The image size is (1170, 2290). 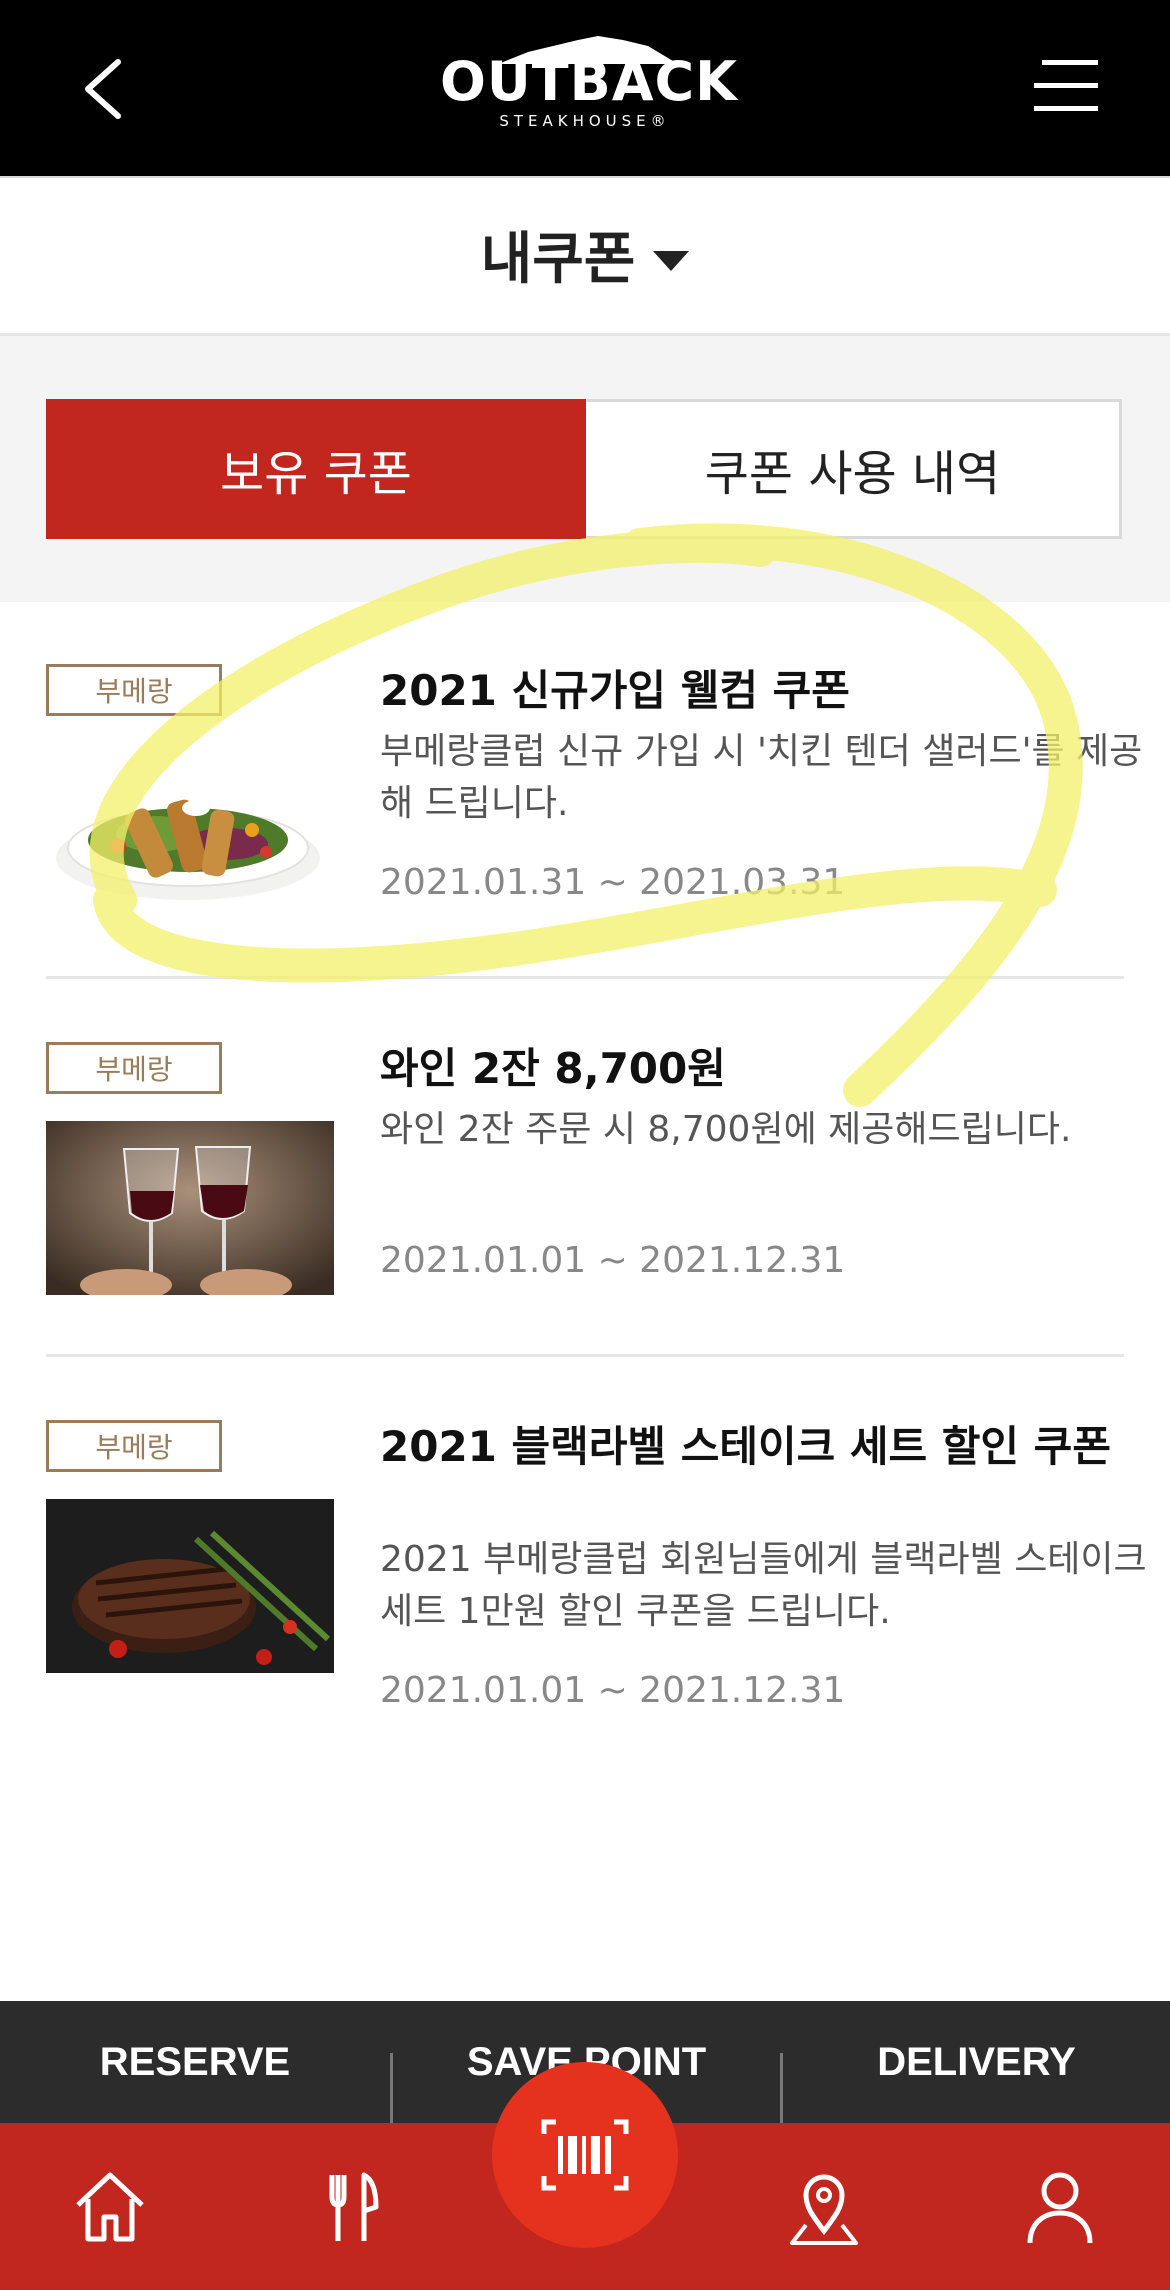 What do you see at coordinates (613, 882) in the screenshot?
I see `coupon-period: 2021.01.31 ~ 2021.03.31` at bounding box center [613, 882].